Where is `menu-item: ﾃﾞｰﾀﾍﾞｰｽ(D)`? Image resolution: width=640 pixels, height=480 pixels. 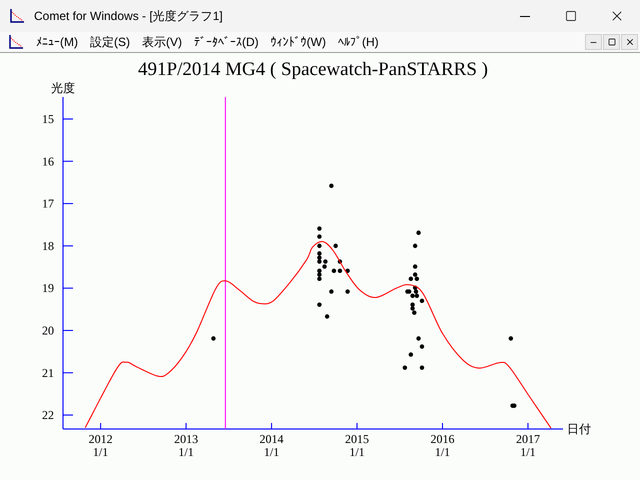 menu-item: ﾃﾞｰﾀﾍﾞｰｽ(D) is located at coordinates (226, 42).